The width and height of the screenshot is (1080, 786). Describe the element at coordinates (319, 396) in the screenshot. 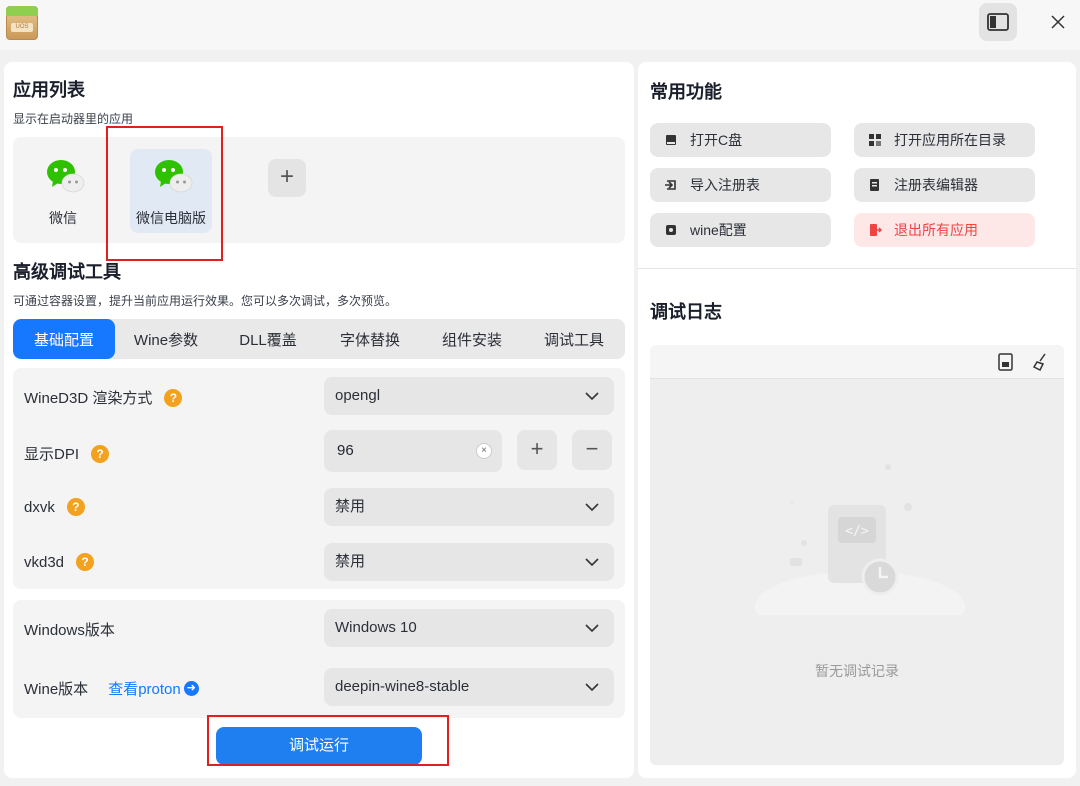

I see `setting-row-wined3d: WineD3D 渲染方式 ? opengl` at that location.